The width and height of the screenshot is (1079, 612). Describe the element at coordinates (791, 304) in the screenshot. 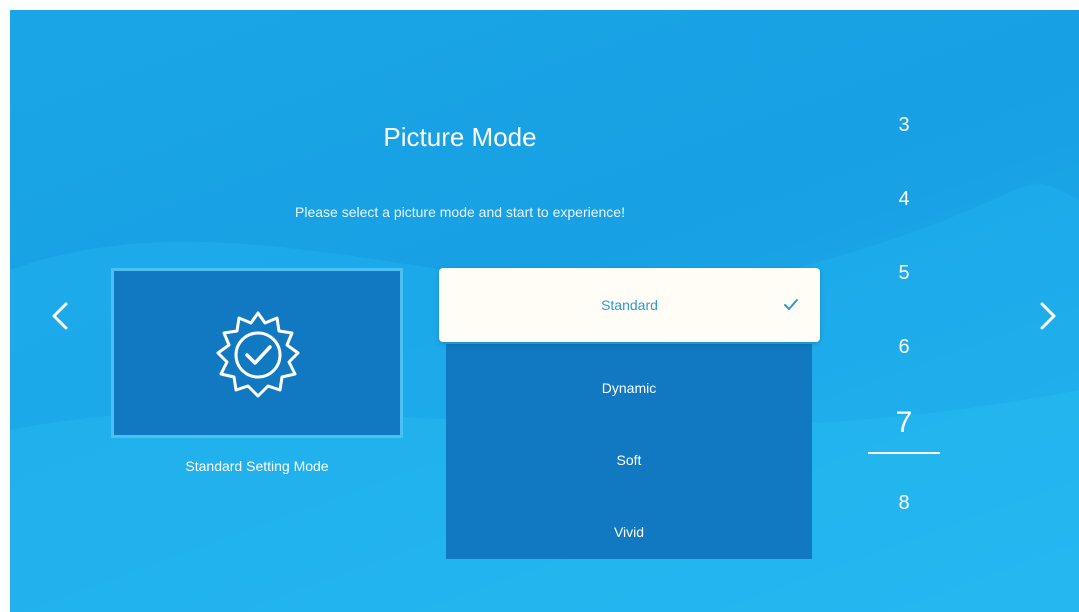

I see `checkmark-icon` at that location.